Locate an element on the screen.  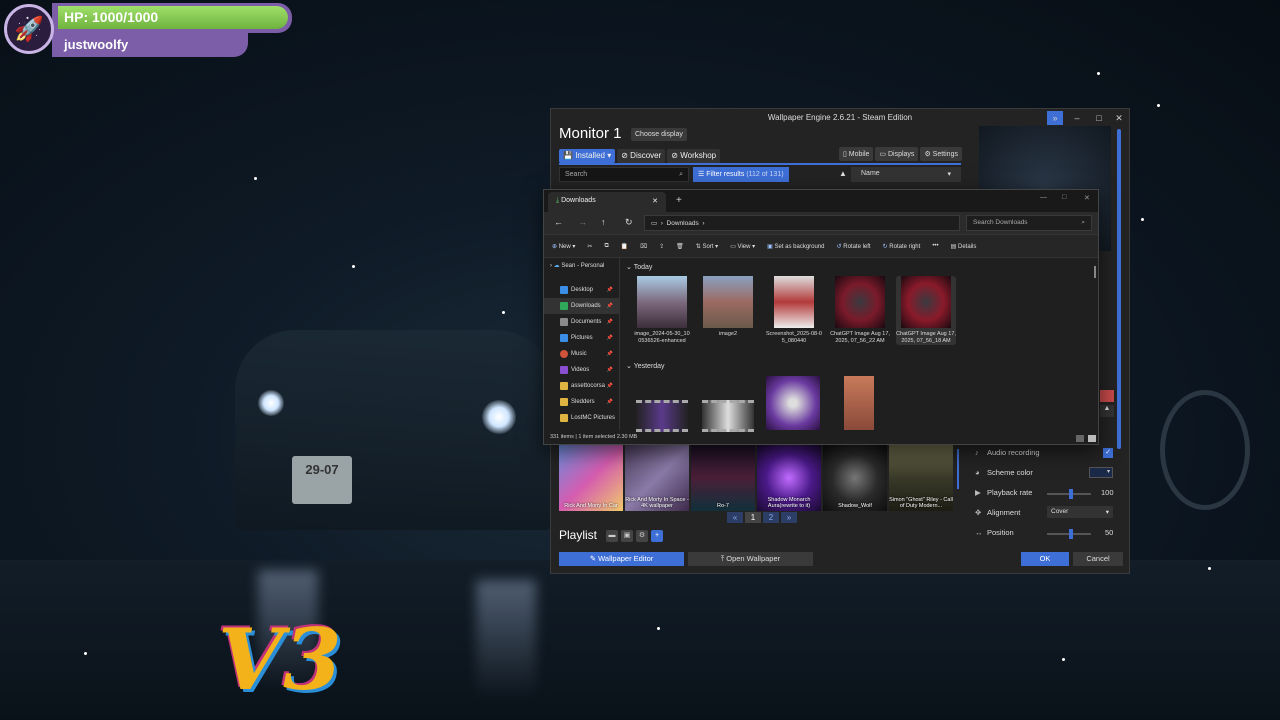
file-item: image_2024-05-30_10 0536526-enhanced is located at coordinates (662, 310).